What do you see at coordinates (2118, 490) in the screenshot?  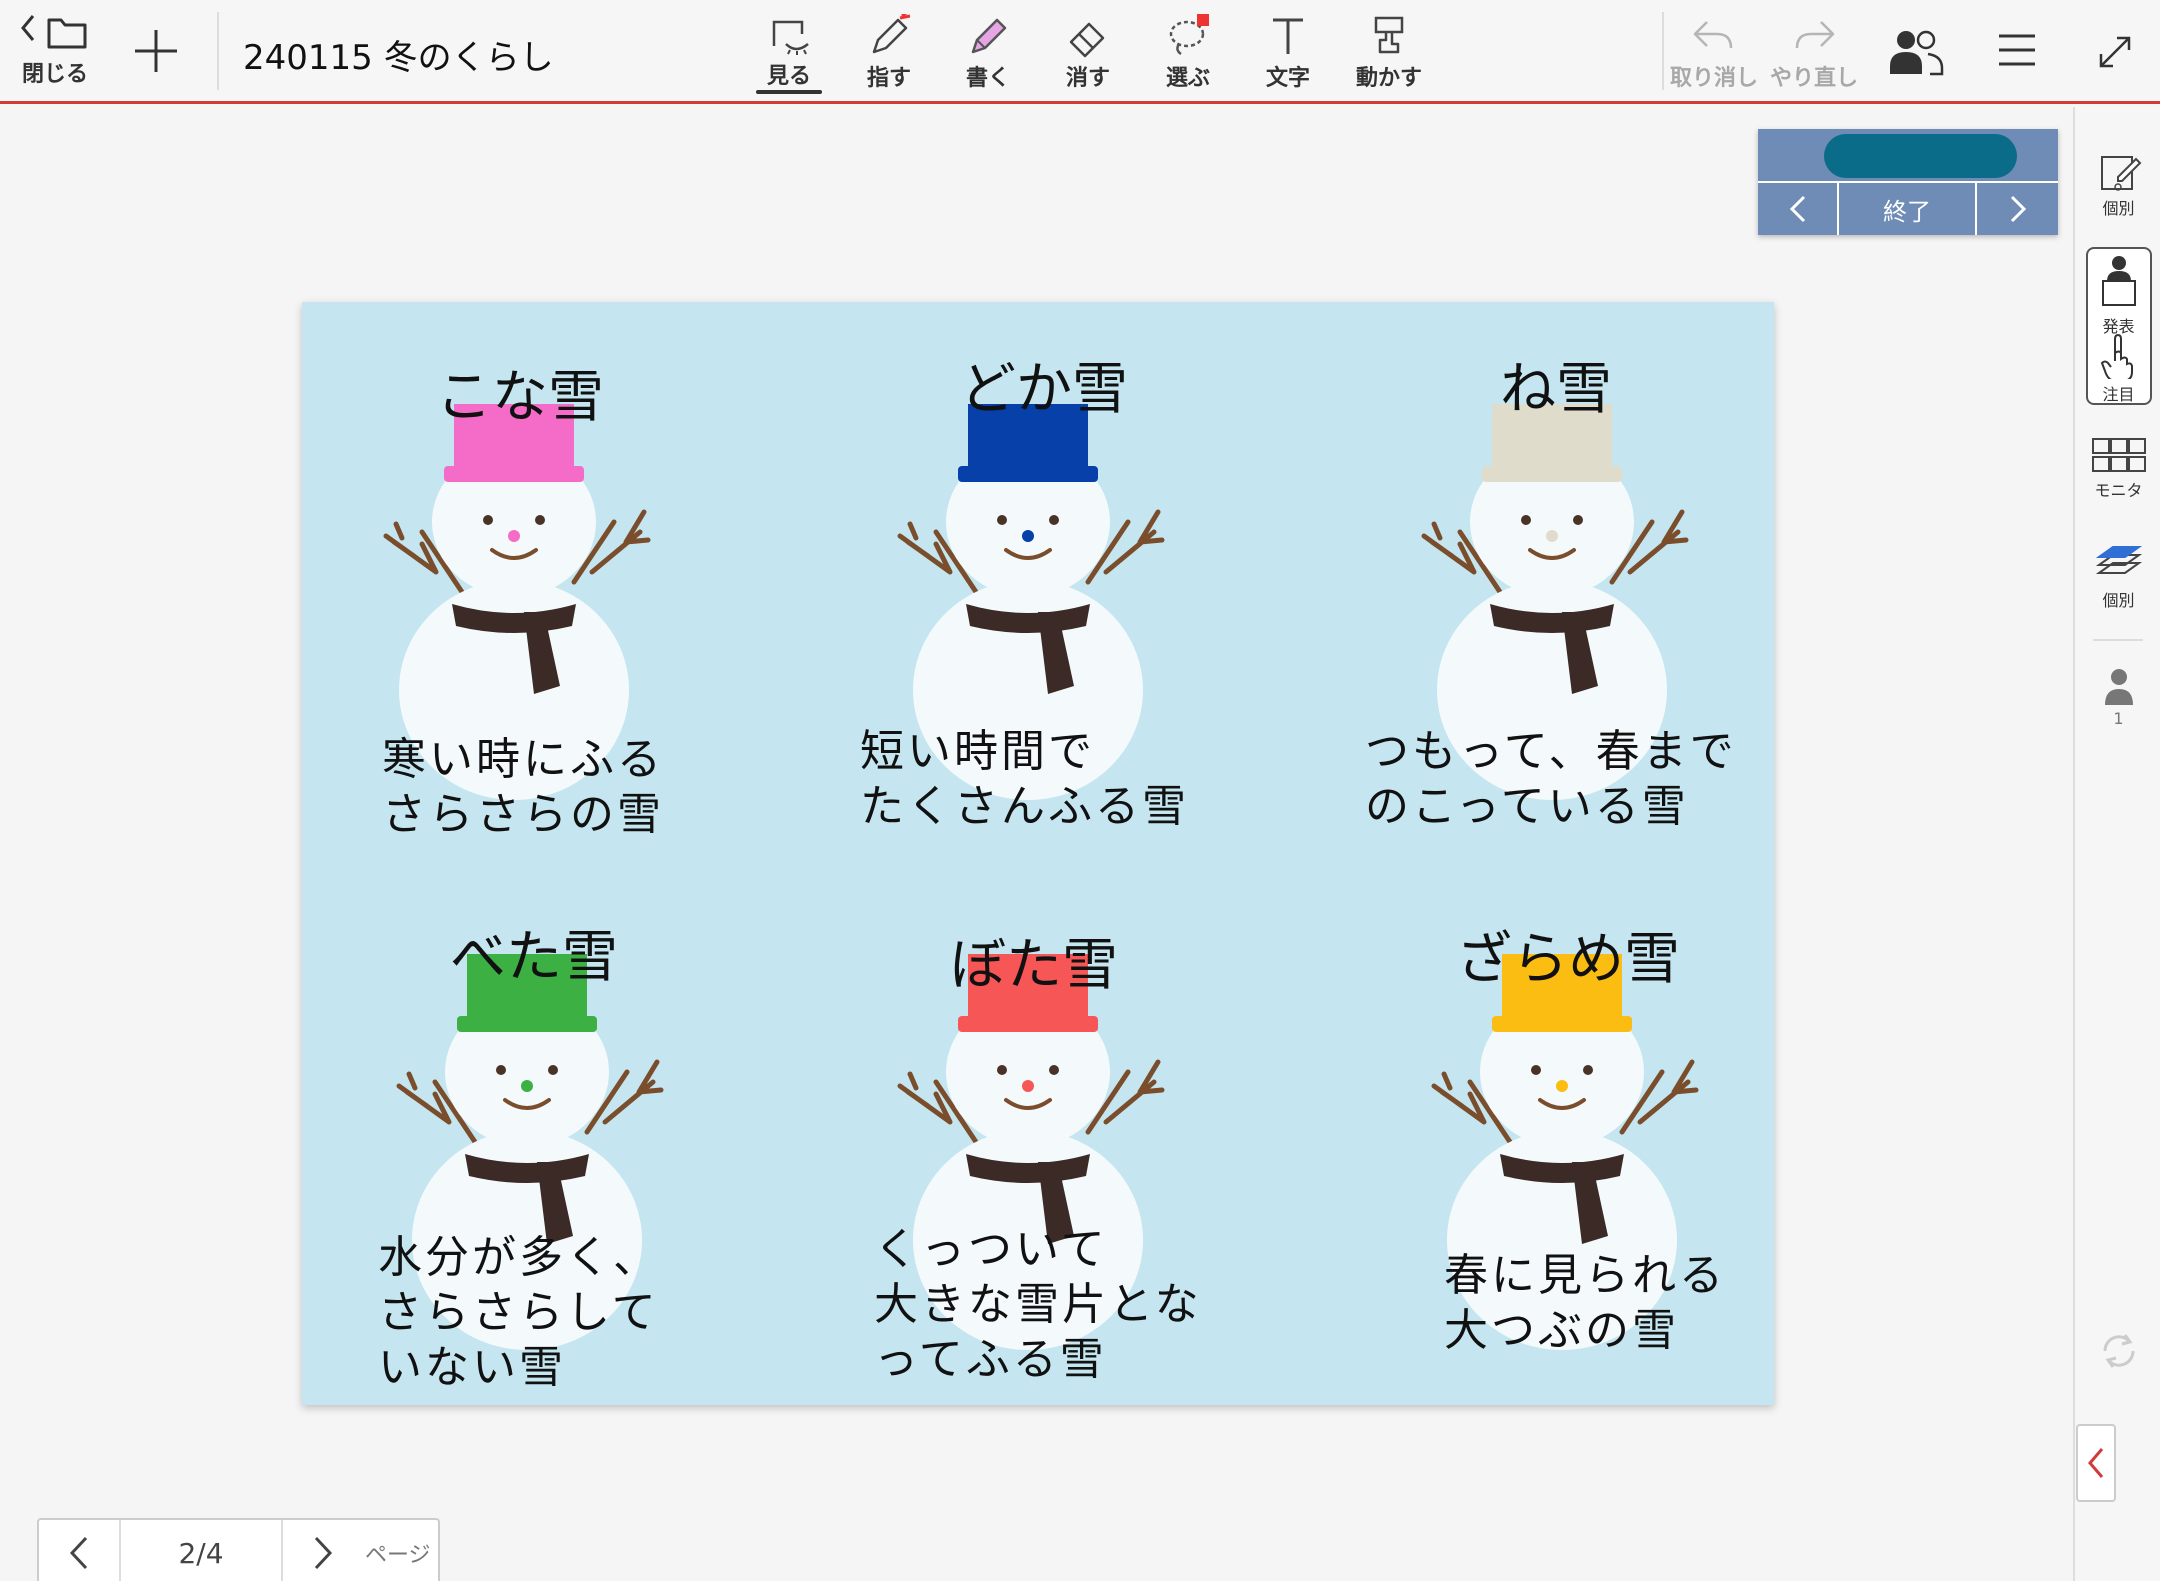 I see `sidebar-label-monitor: モニタ` at bounding box center [2118, 490].